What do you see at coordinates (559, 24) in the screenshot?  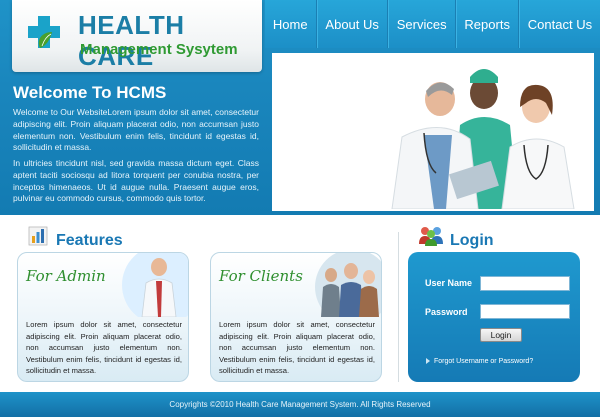 I see `nav-contact-us: Contact Us` at bounding box center [559, 24].